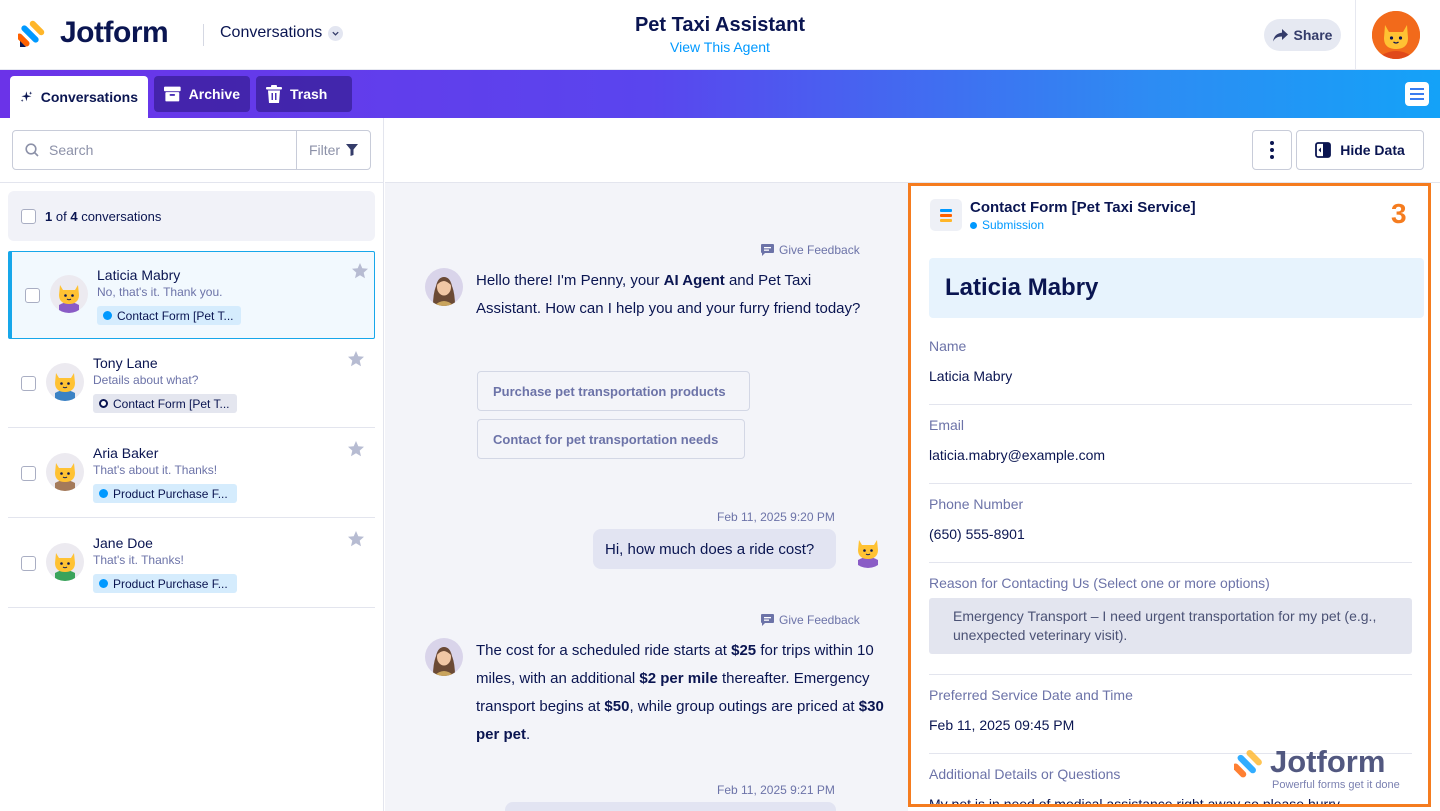 The image size is (1440, 811). What do you see at coordinates (154, 150) in the screenshot?
I see `search-input: Search` at bounding box center [154, 150].